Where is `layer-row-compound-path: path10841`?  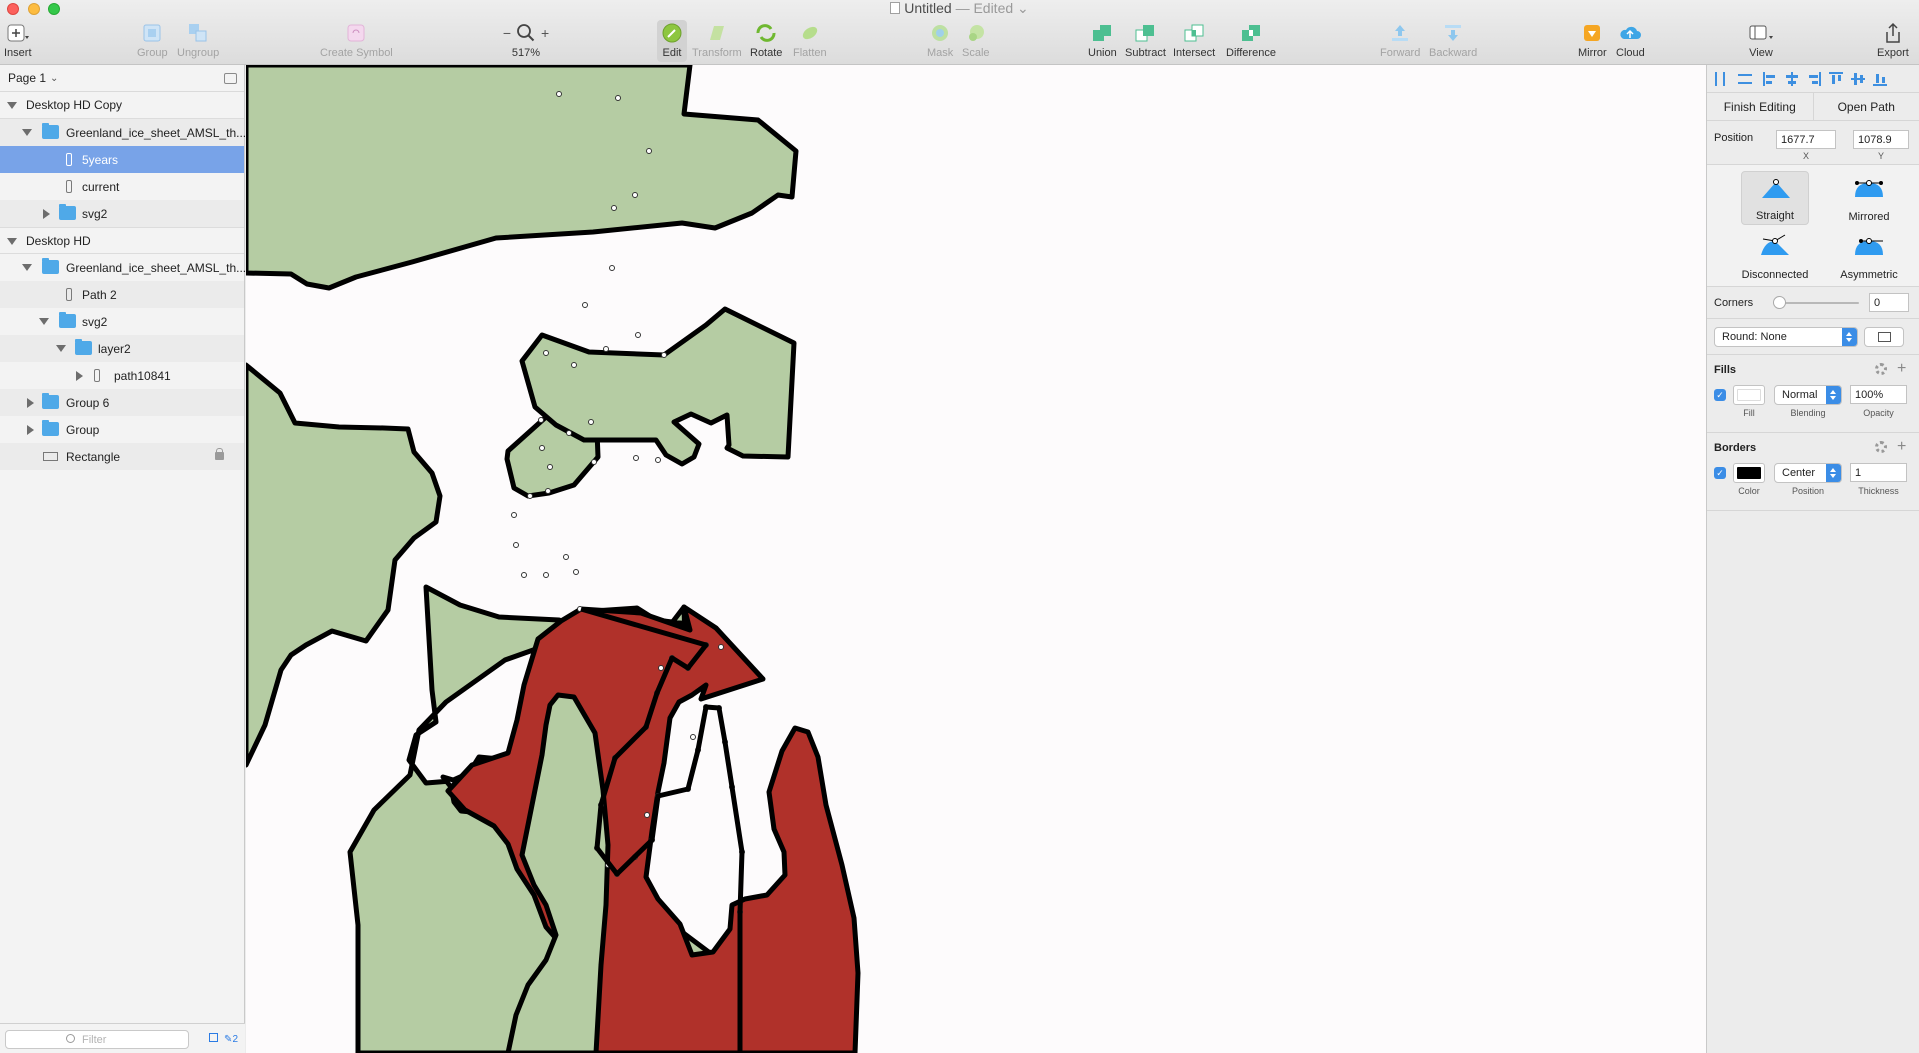 layer-row-compound-path: path10841 is located at coordinates (122, 375).